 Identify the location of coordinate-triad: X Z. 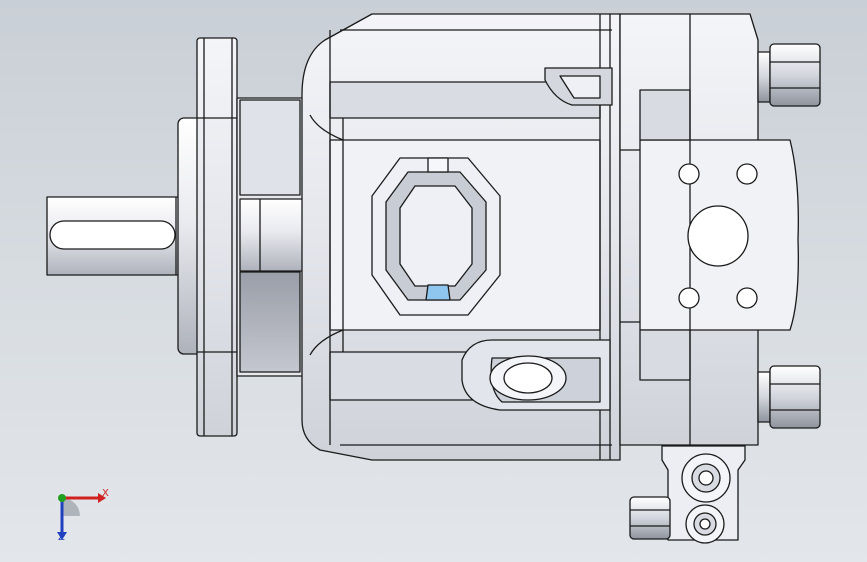
(80, 513).